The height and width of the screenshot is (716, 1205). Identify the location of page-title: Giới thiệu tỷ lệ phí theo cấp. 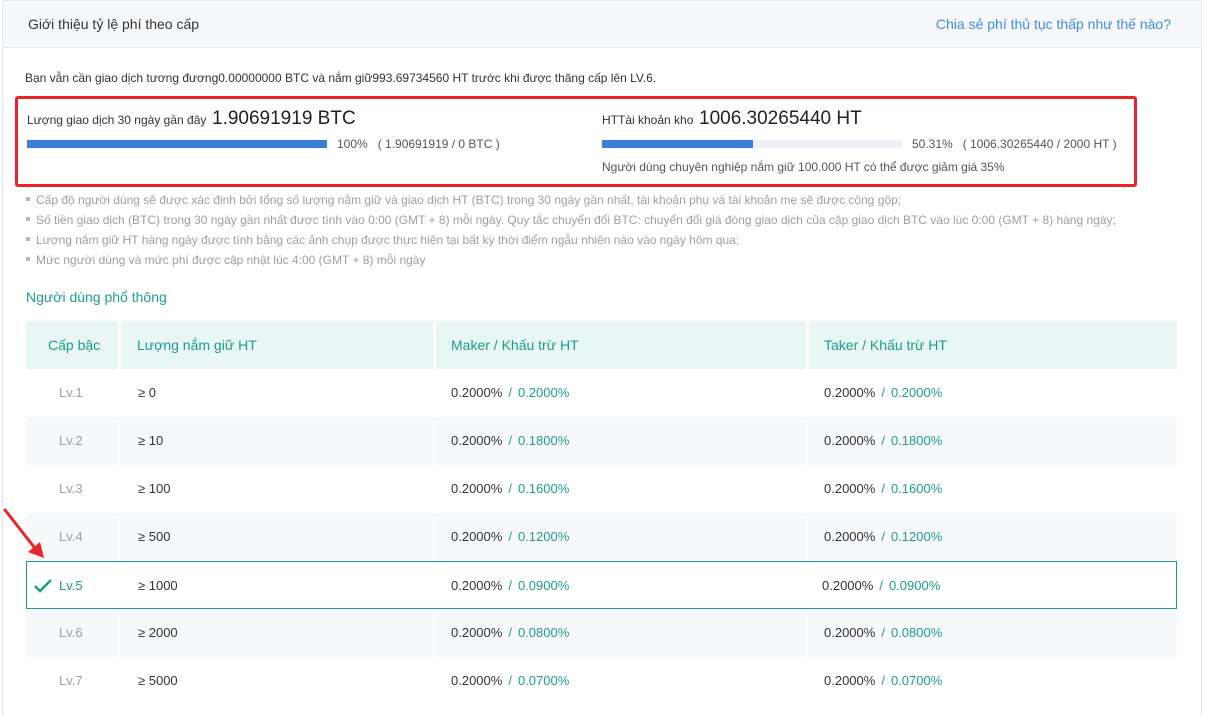
(114, 24).